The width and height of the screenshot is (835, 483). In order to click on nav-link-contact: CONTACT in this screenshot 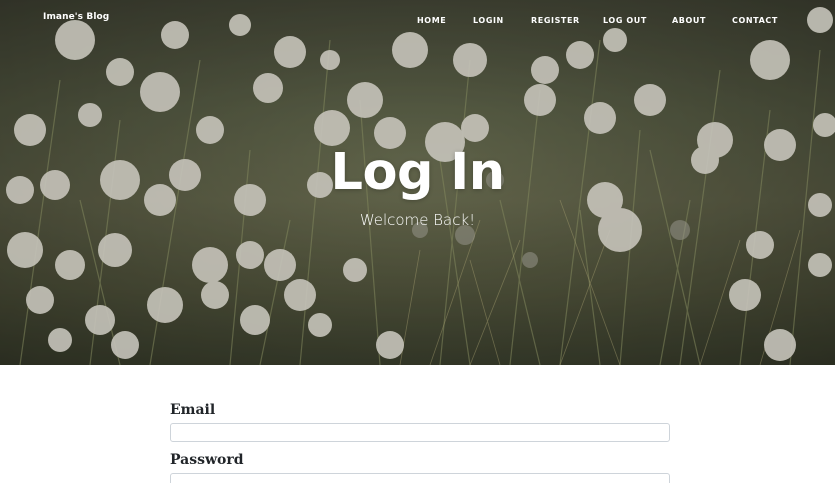, I will do `click(755, 20)`.